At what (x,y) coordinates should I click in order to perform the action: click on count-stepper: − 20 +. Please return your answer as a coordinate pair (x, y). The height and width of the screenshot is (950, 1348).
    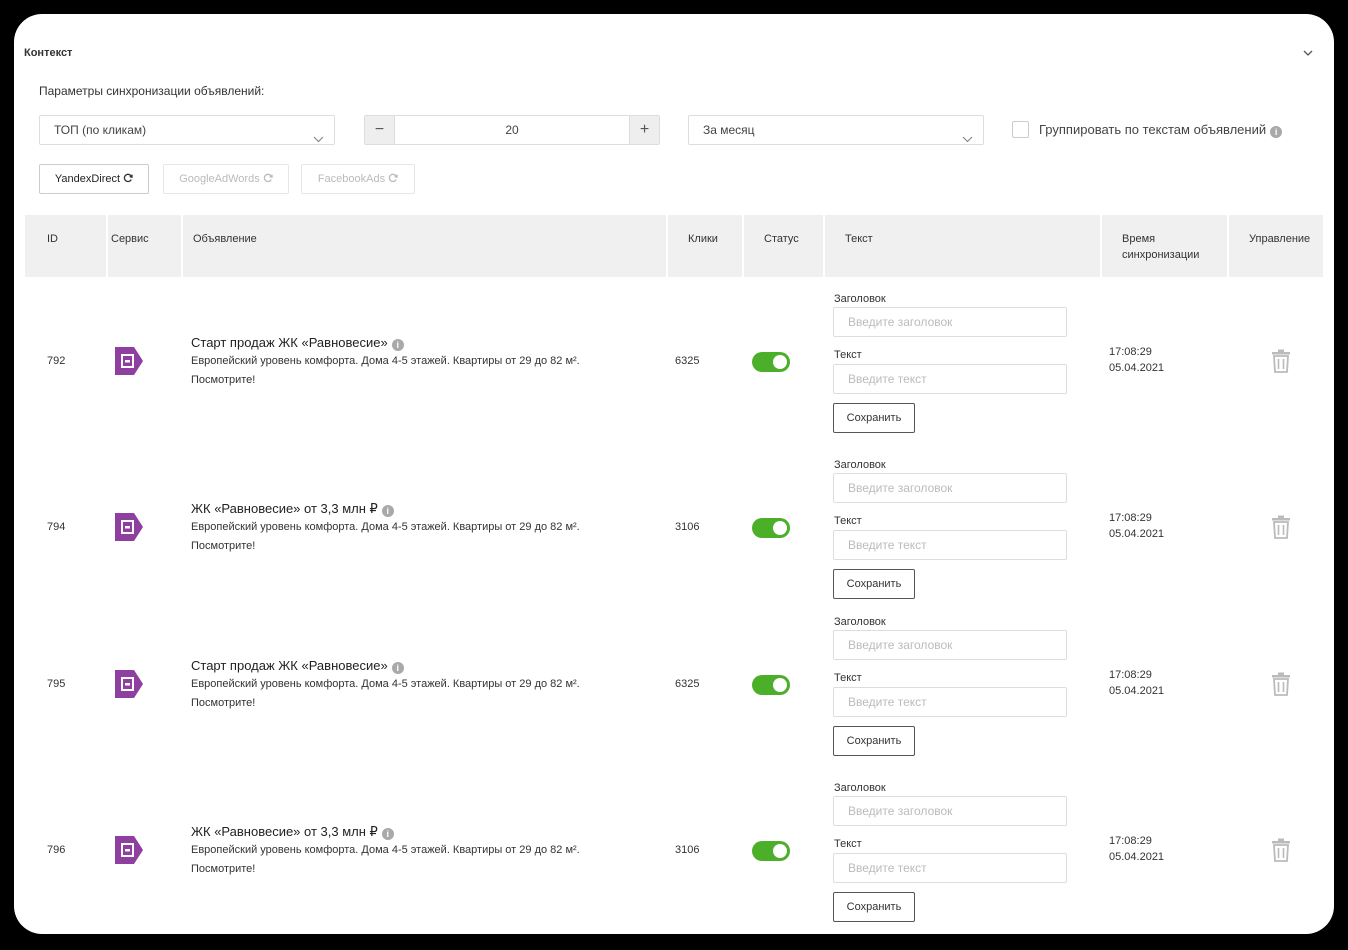
    Looking at the image, I should click on (512, 130).